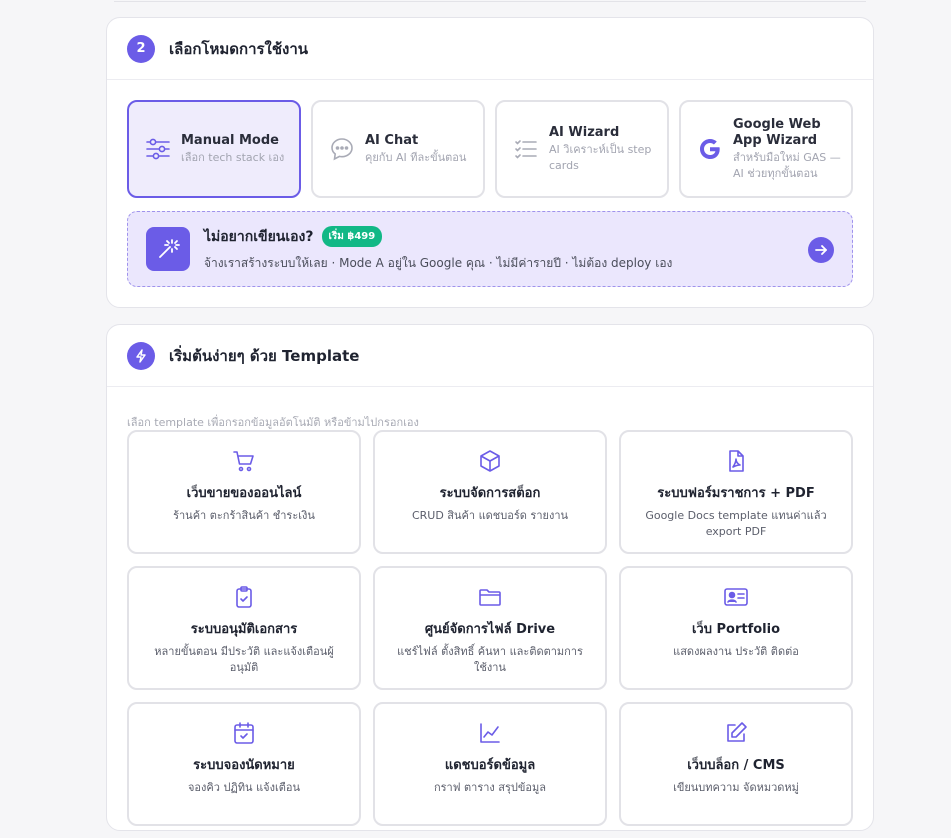 The width and height of the screenshot is (951, 838). Describe the element at coordinates (490, 49) in the screenshot. I see `mode-section-header: 2 เลือกโหมดการใช้งาน` at that location.